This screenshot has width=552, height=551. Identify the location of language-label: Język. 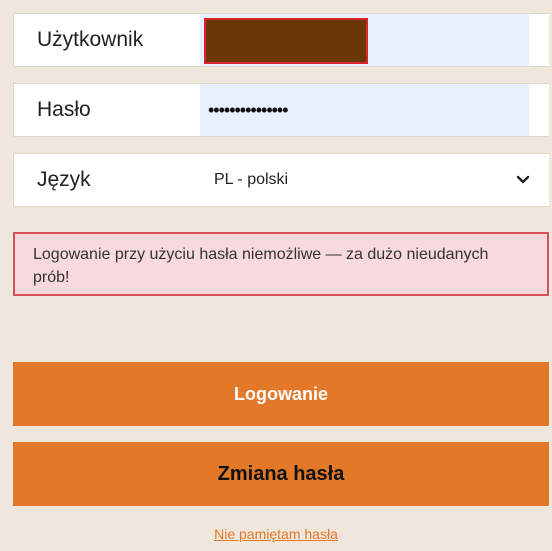
(64, 179).